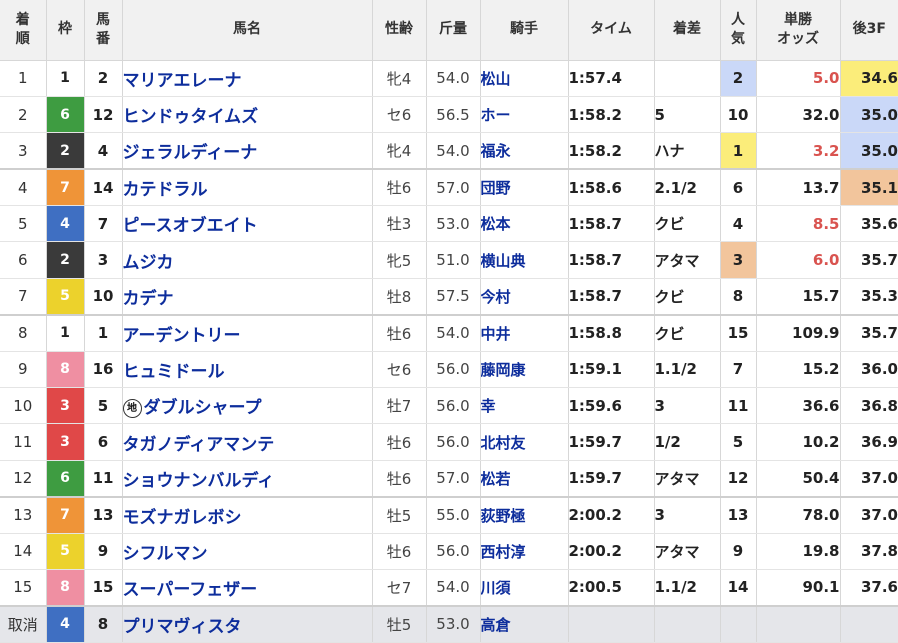  I want to click on margin-cell: 2.1/2, so click(687, 187).